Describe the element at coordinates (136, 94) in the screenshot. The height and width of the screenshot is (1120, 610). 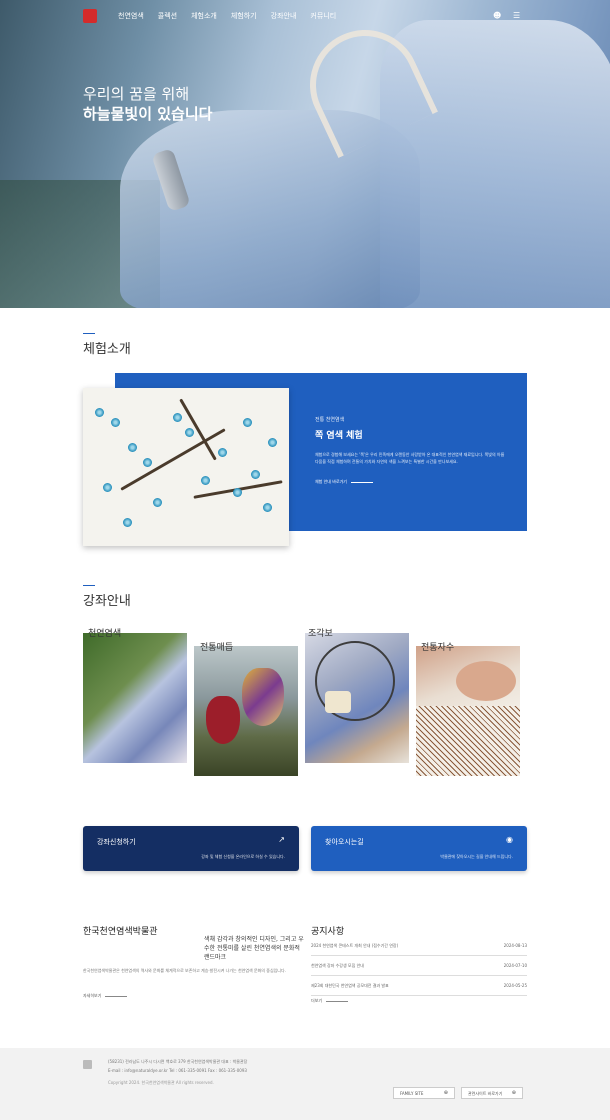
I see `hero-line-1: 우리의 꿈을 위해` at that location.